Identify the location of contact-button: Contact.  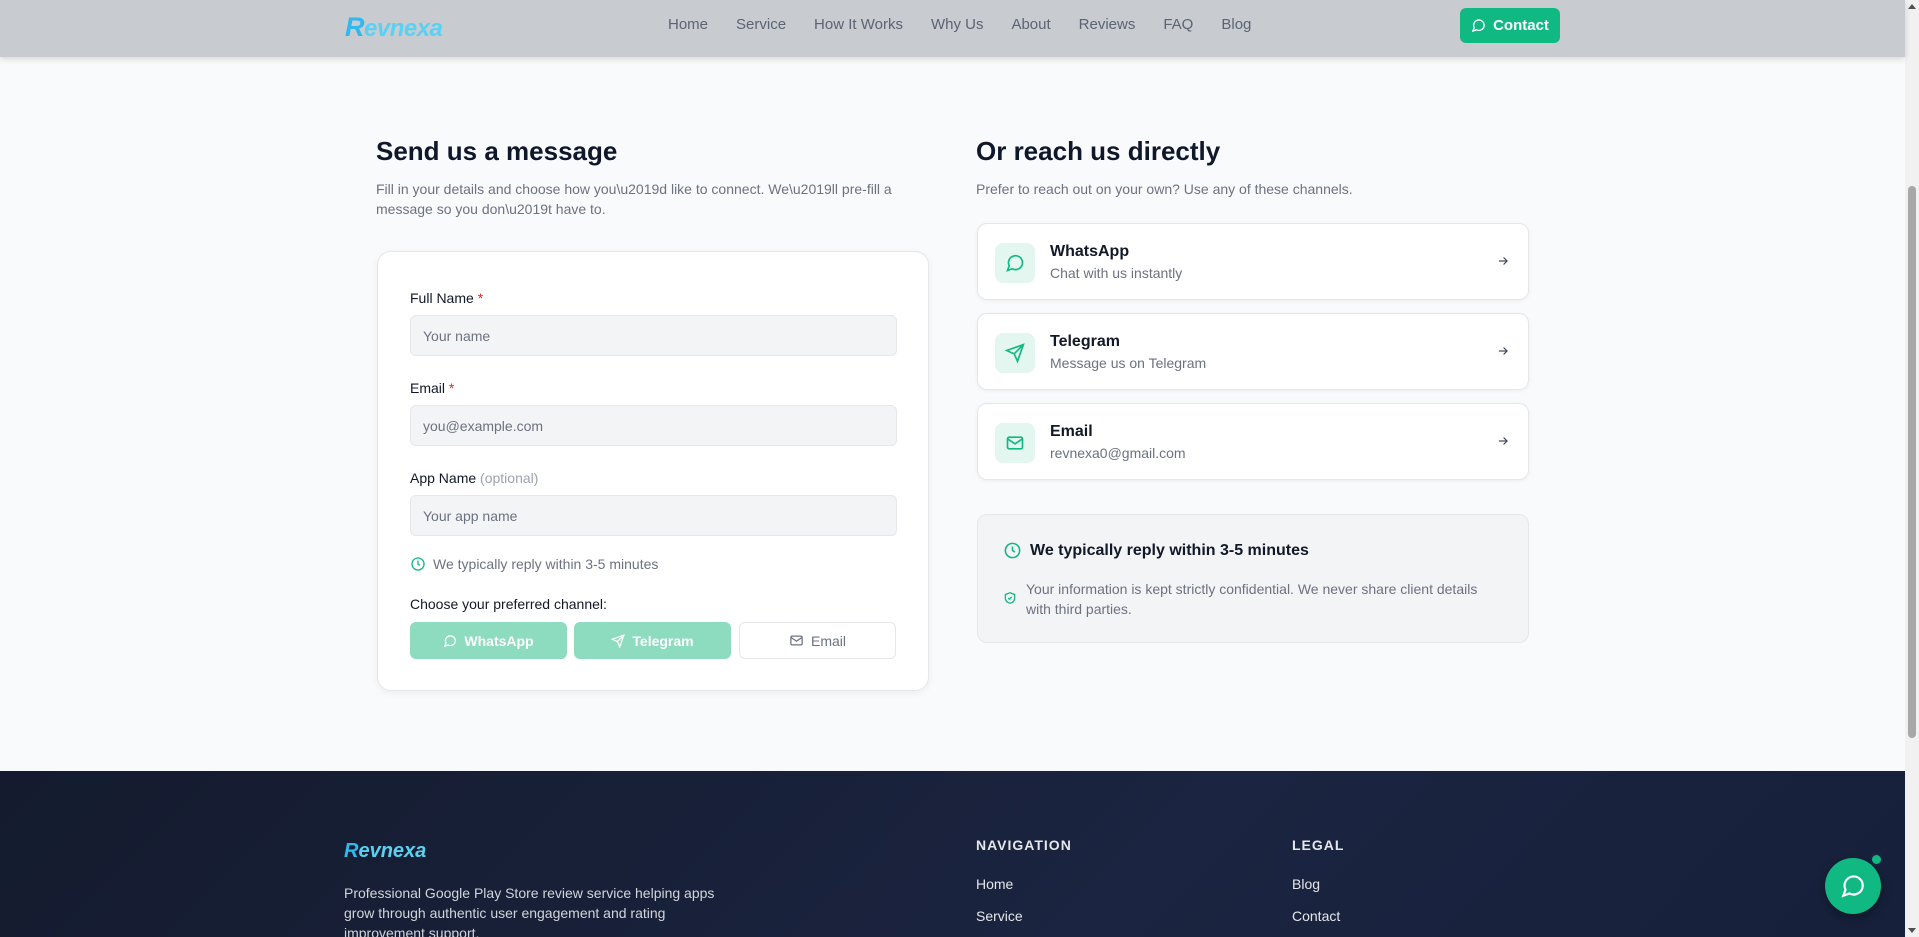
(1510, 25).